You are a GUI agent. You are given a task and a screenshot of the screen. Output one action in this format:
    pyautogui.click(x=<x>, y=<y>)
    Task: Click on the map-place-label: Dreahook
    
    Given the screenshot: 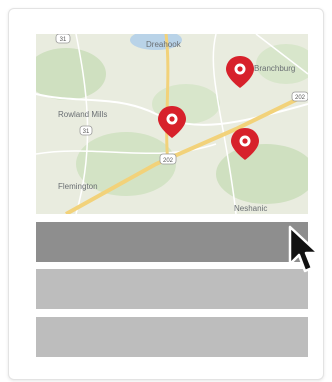 What is the action you would take?
    pyautogui.click(x=163, y=44)
    